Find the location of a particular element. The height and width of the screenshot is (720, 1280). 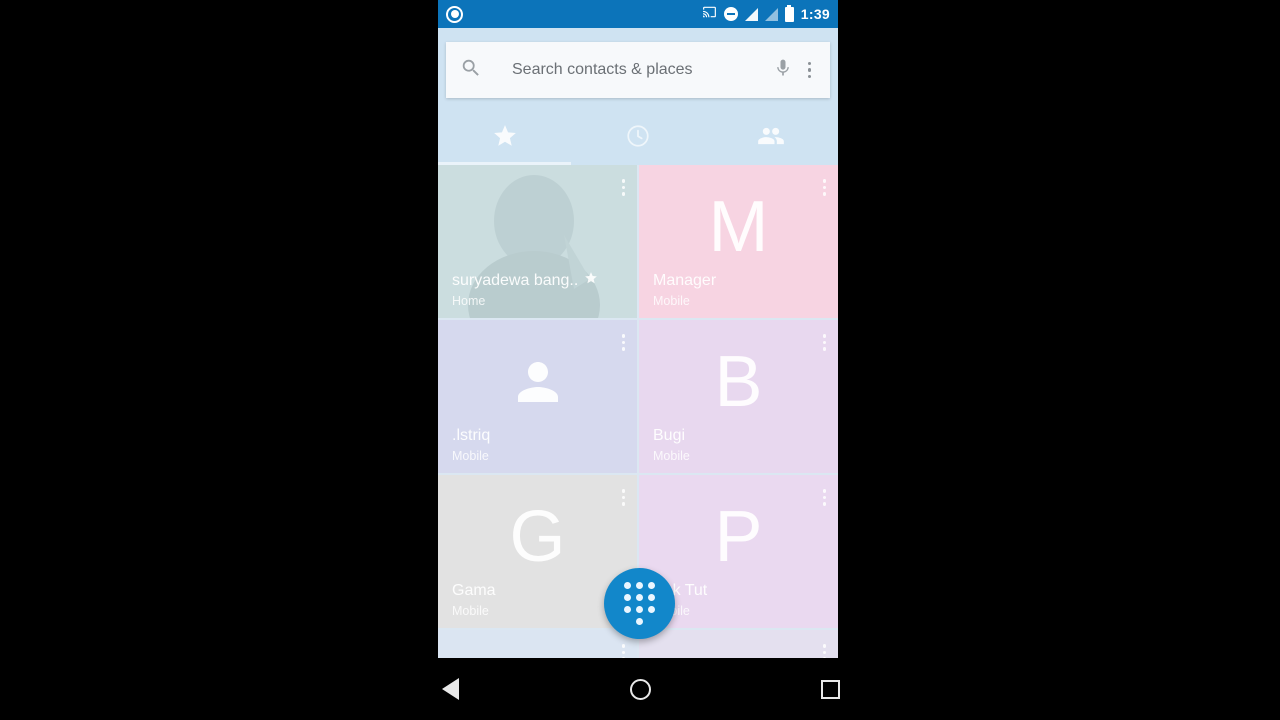

microphone-icon is located at coordinates (783, 70).